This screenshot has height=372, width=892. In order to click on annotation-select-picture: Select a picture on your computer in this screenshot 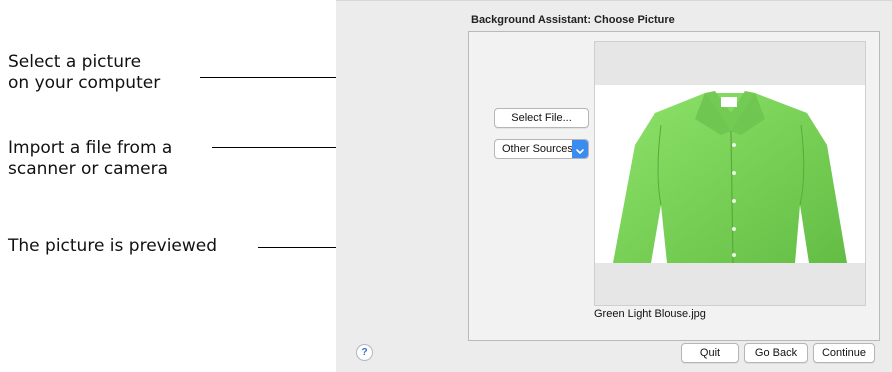, I will do `click(84, 73)`.